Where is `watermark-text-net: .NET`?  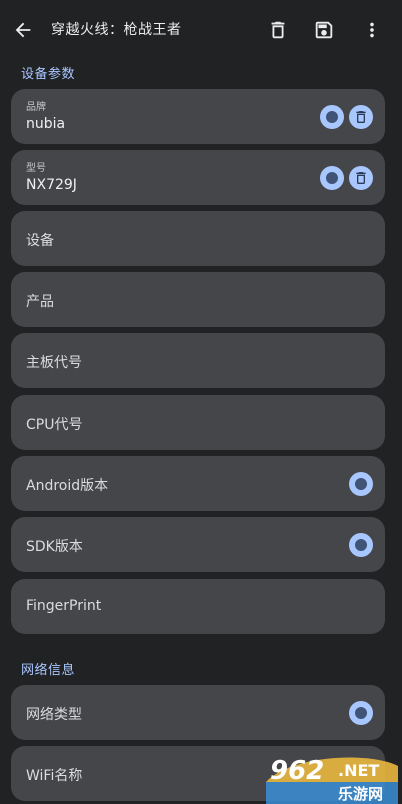
watermark-text-net: .NET is located at coordinates (359, 770).